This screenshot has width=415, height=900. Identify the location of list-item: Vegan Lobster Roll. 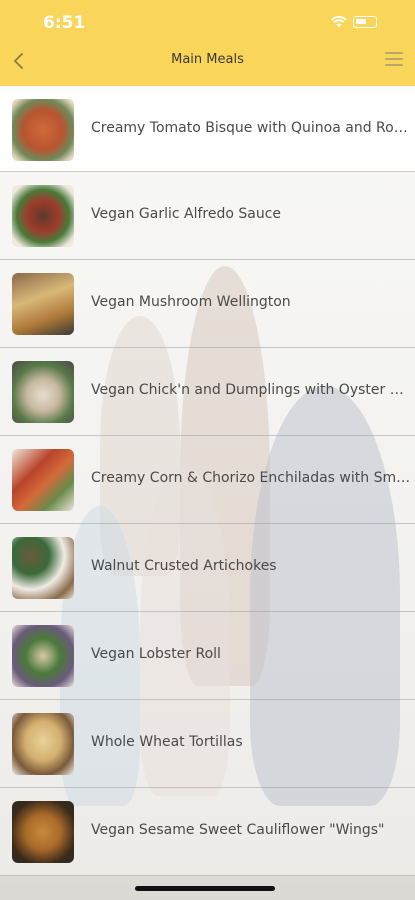
(207, 656).